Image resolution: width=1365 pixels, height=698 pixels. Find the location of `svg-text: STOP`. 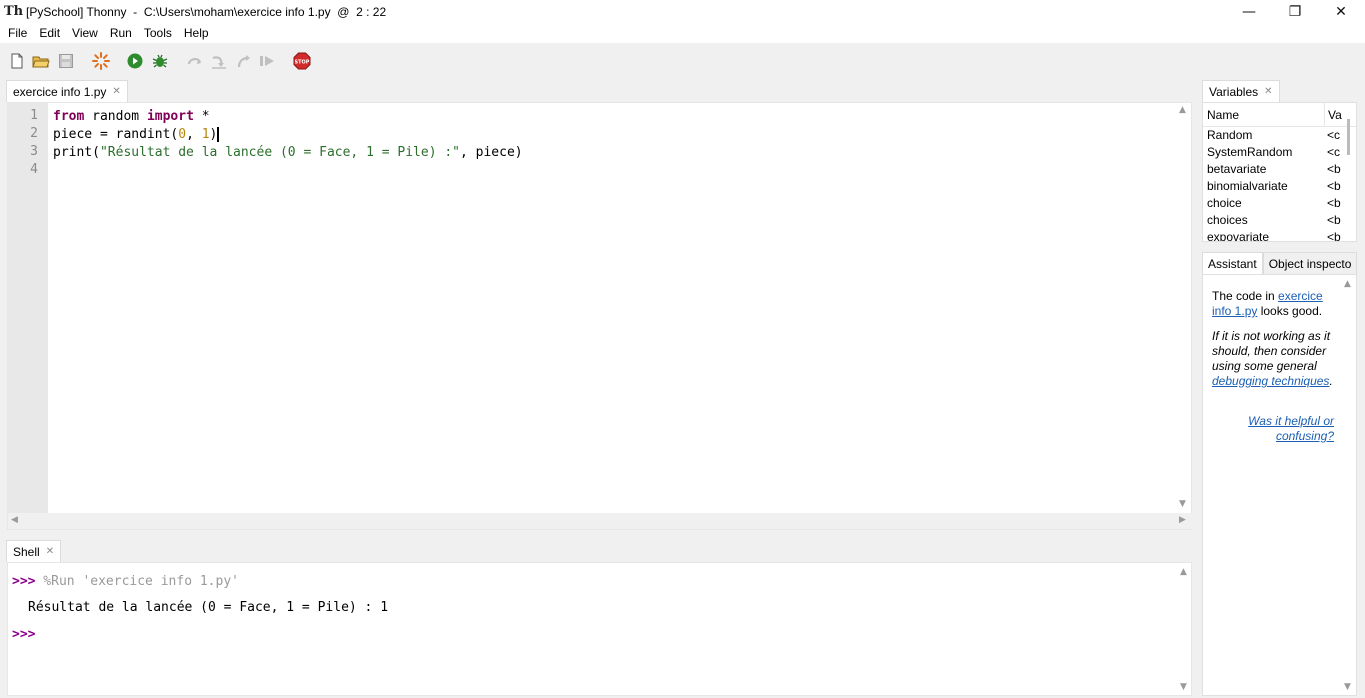

svg-text: STOP is located at coordinates (302, 63).